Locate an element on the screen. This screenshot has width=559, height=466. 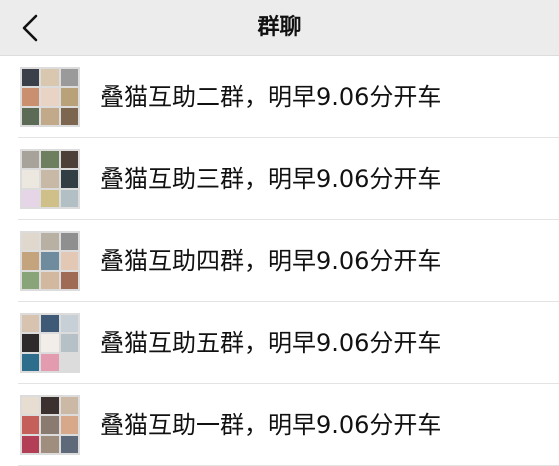
group-name: 叠猫互助二群，明早9.06分开车 is located at coordinates (271, 97).